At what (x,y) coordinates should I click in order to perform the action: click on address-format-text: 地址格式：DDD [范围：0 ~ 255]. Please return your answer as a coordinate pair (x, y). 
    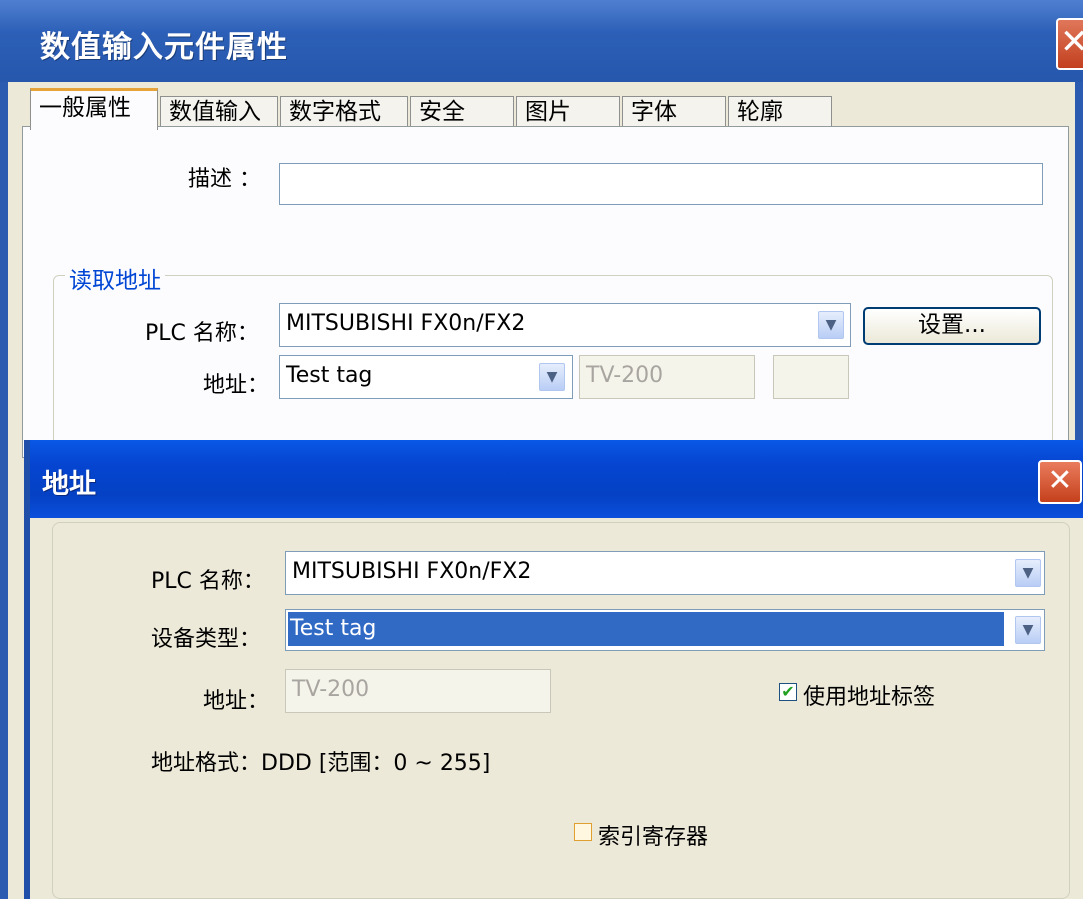
    Looking at the image, I should click on (321, 763).